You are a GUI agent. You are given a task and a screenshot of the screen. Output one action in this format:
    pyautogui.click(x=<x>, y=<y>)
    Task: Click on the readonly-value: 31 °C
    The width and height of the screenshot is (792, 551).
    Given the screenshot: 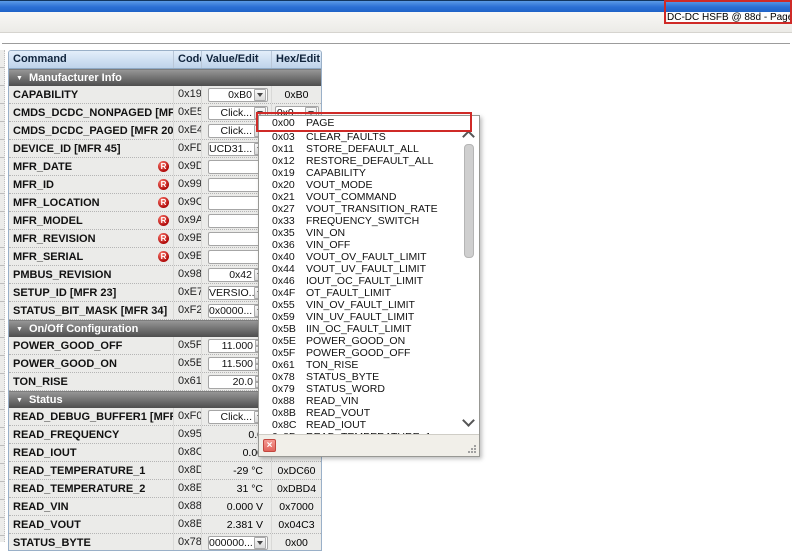 What is the action you would take?
    pyautogui.click(x=249, y=488)
    